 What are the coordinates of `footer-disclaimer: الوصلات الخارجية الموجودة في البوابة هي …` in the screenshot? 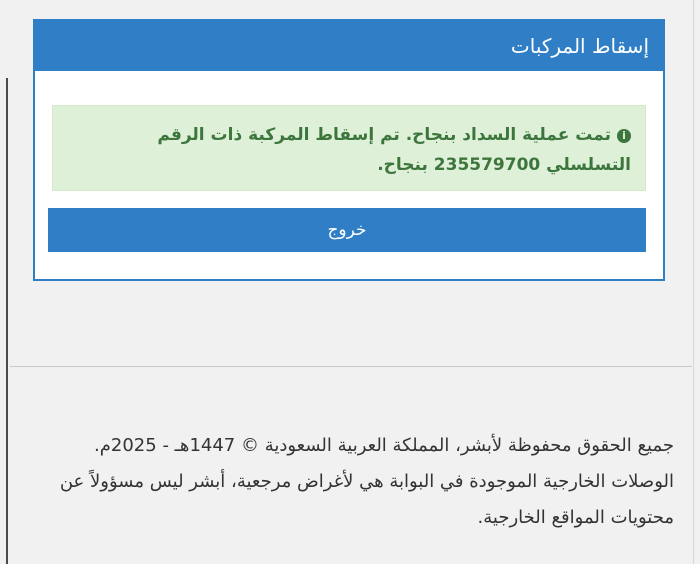 It's located at (366, 499).